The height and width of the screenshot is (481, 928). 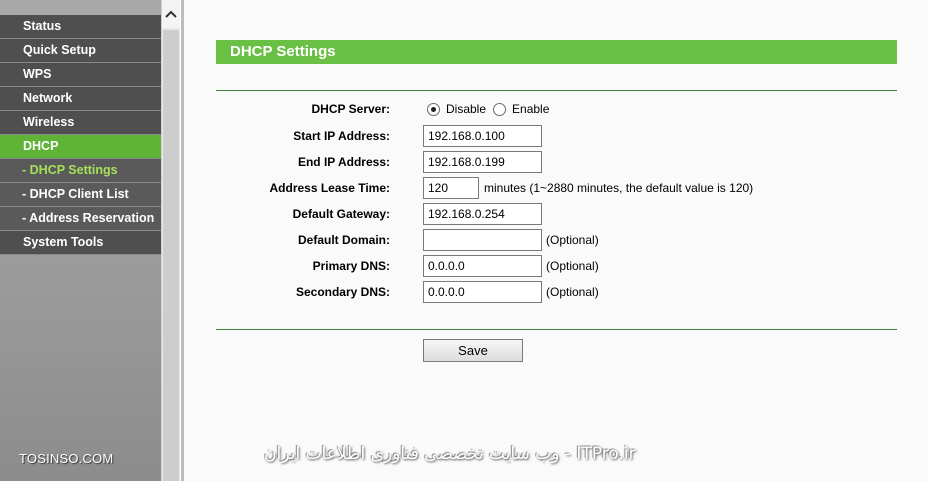 I want to click on lease-time-label: Address Lease Time:, so click(x=330, y=188).